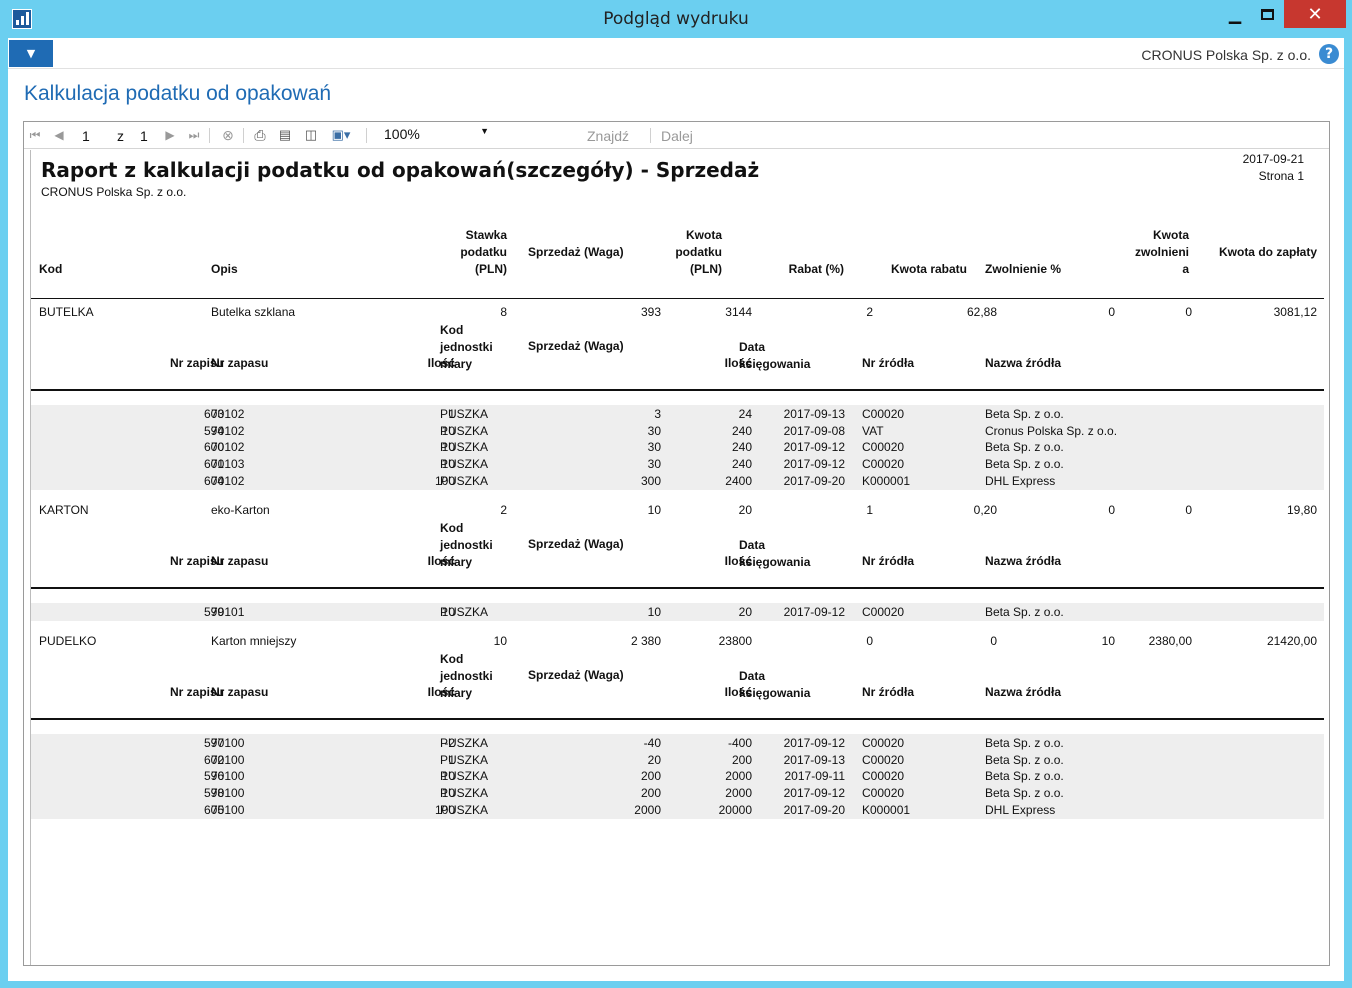 The height and width of the screenshot is (988, 1352). What do you see at coordinates (144, 136) in the screenshot?
I see `page-total: 1` at bounding box center [144, 136].